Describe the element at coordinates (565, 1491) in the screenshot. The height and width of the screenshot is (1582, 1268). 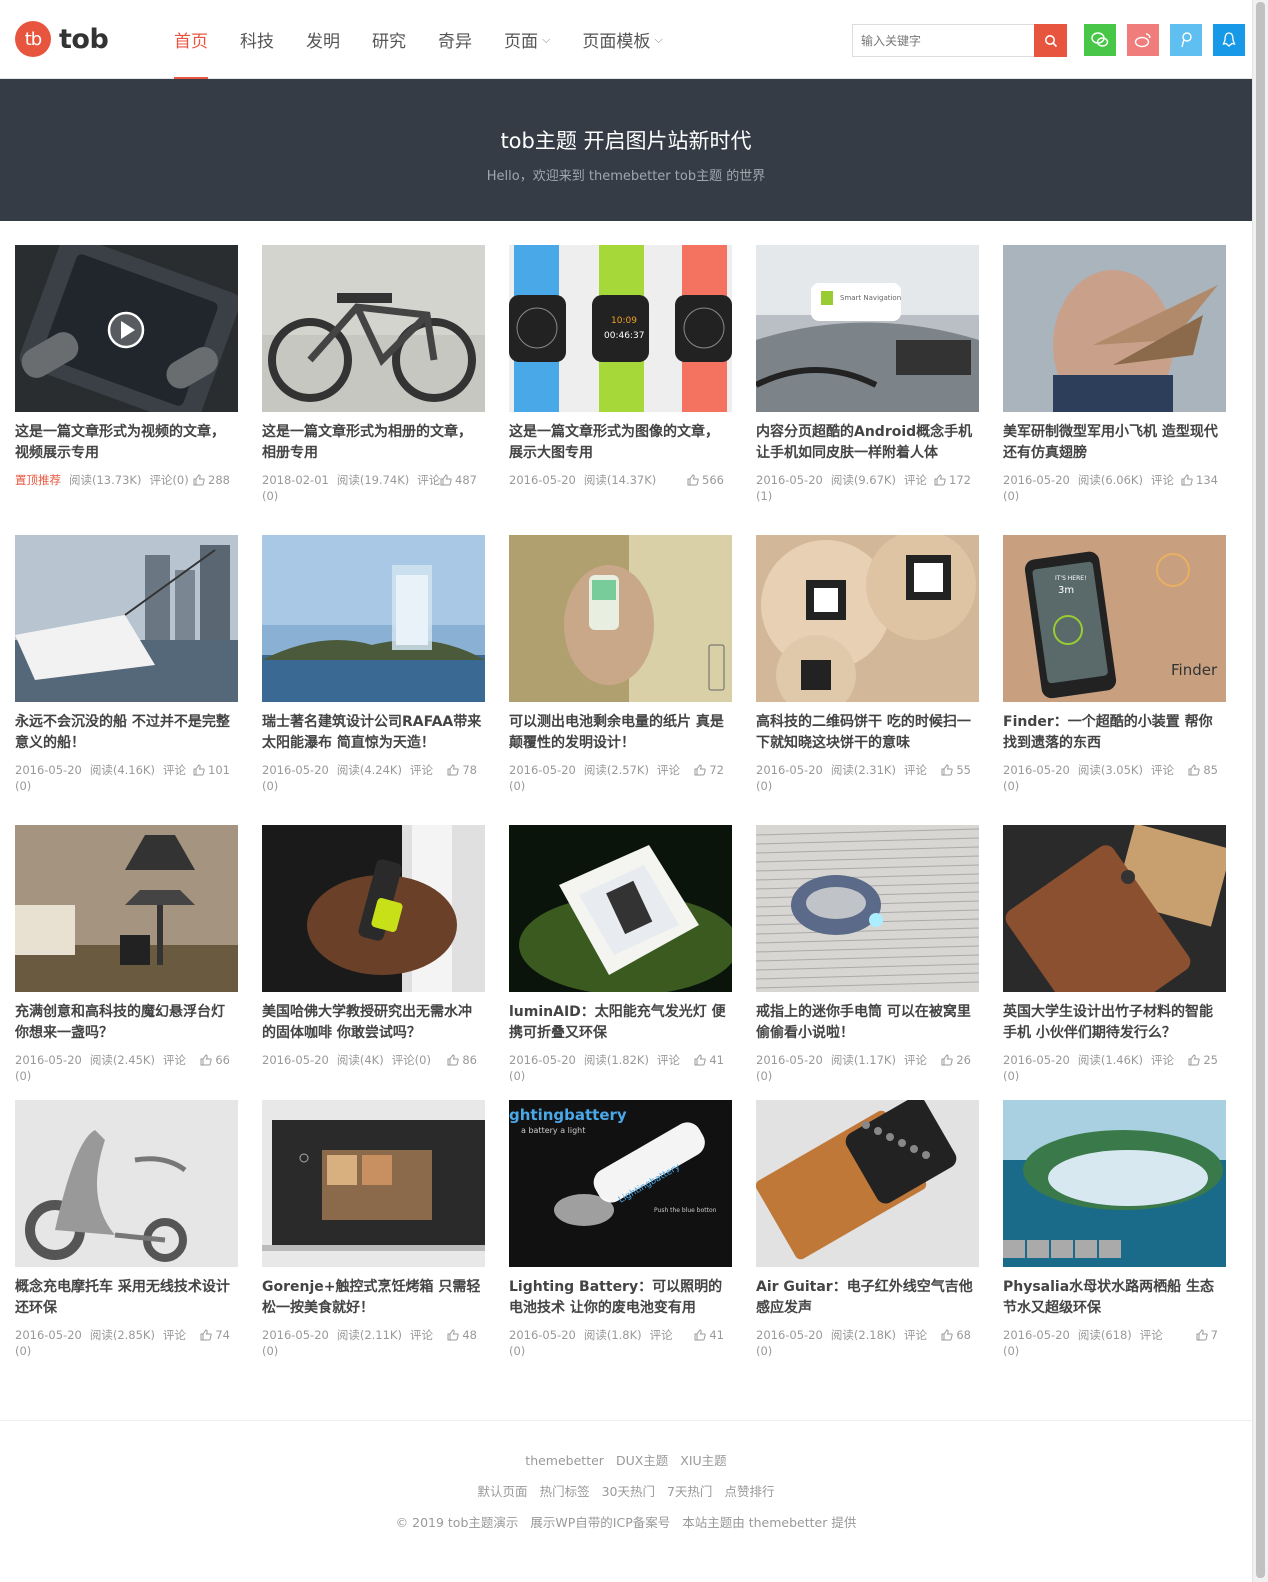
I see `footer-page-link: 热门标签` at that location.